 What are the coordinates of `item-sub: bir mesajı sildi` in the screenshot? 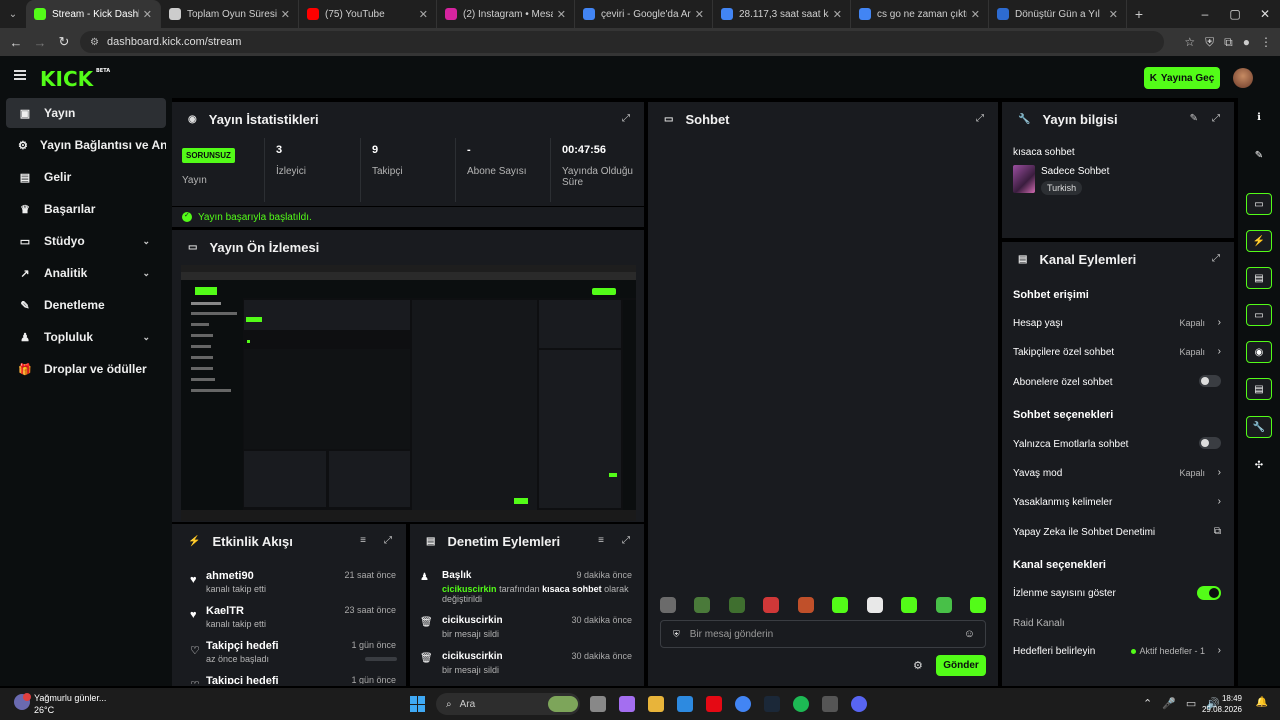 It's located at (471, 670).